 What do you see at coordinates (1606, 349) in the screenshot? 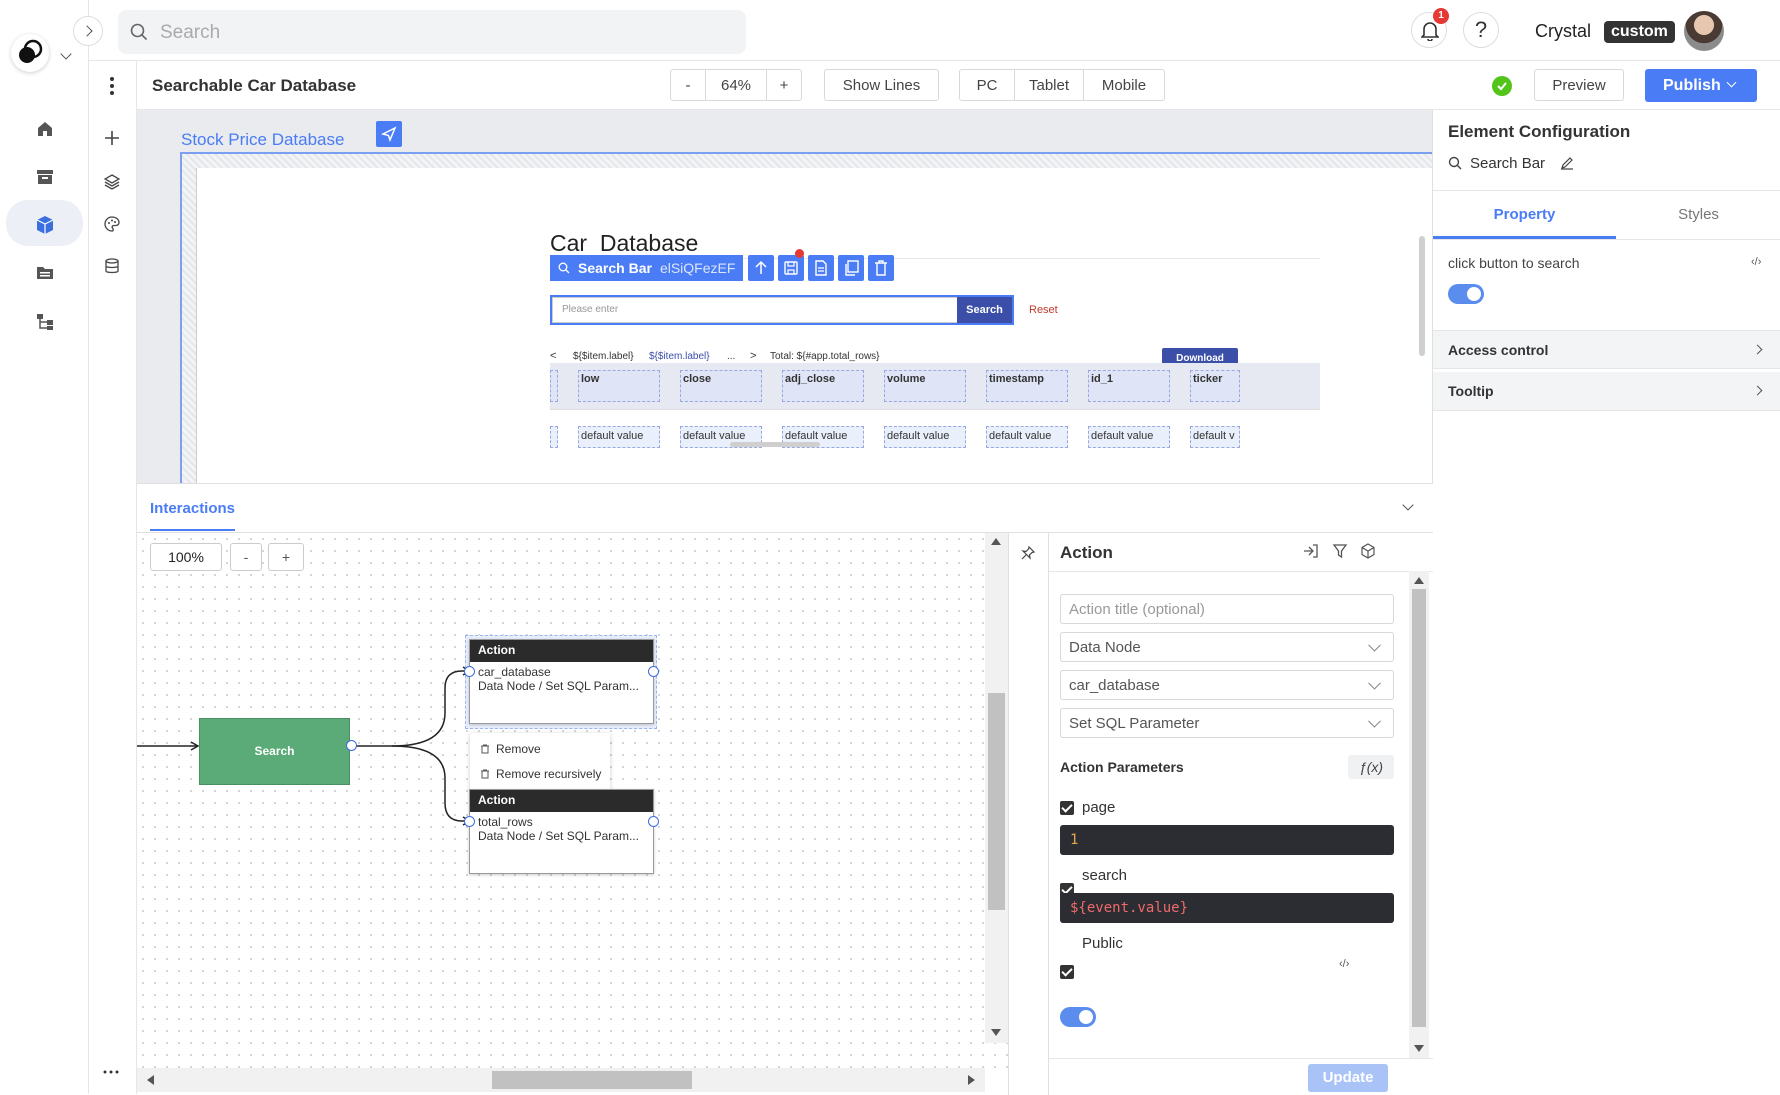
I see `access-control-section: Access control` at bounding box center [1606, 349].